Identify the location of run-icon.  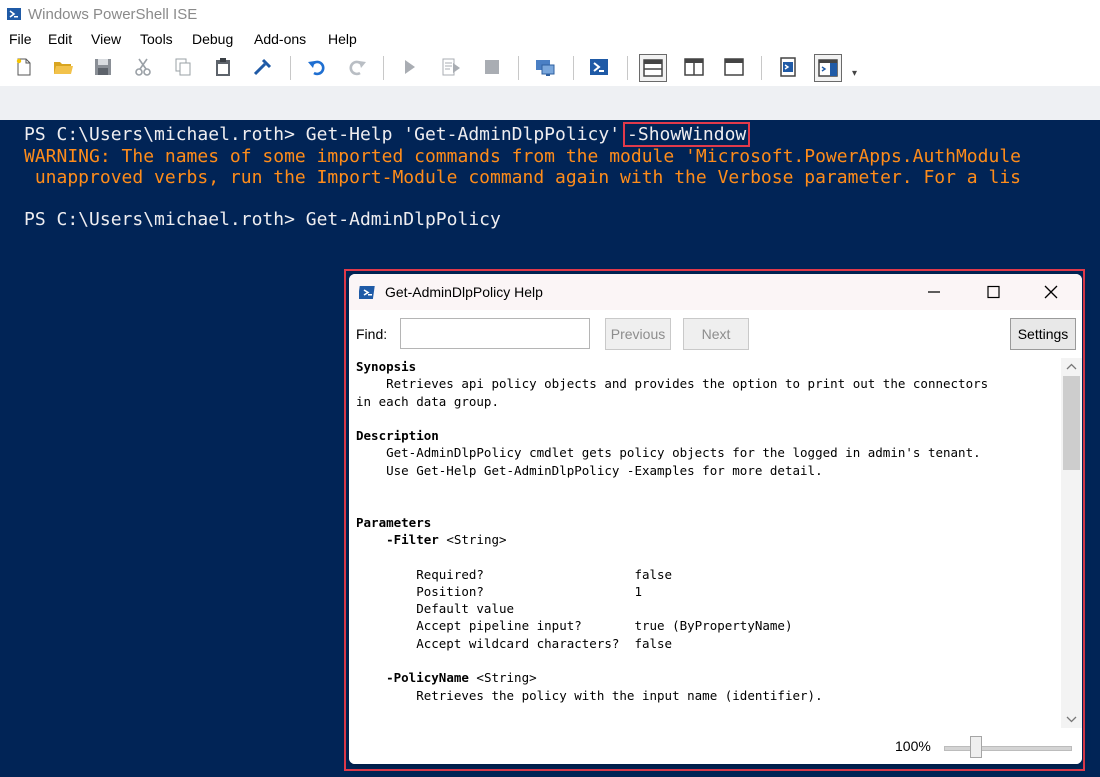
(409, 67).